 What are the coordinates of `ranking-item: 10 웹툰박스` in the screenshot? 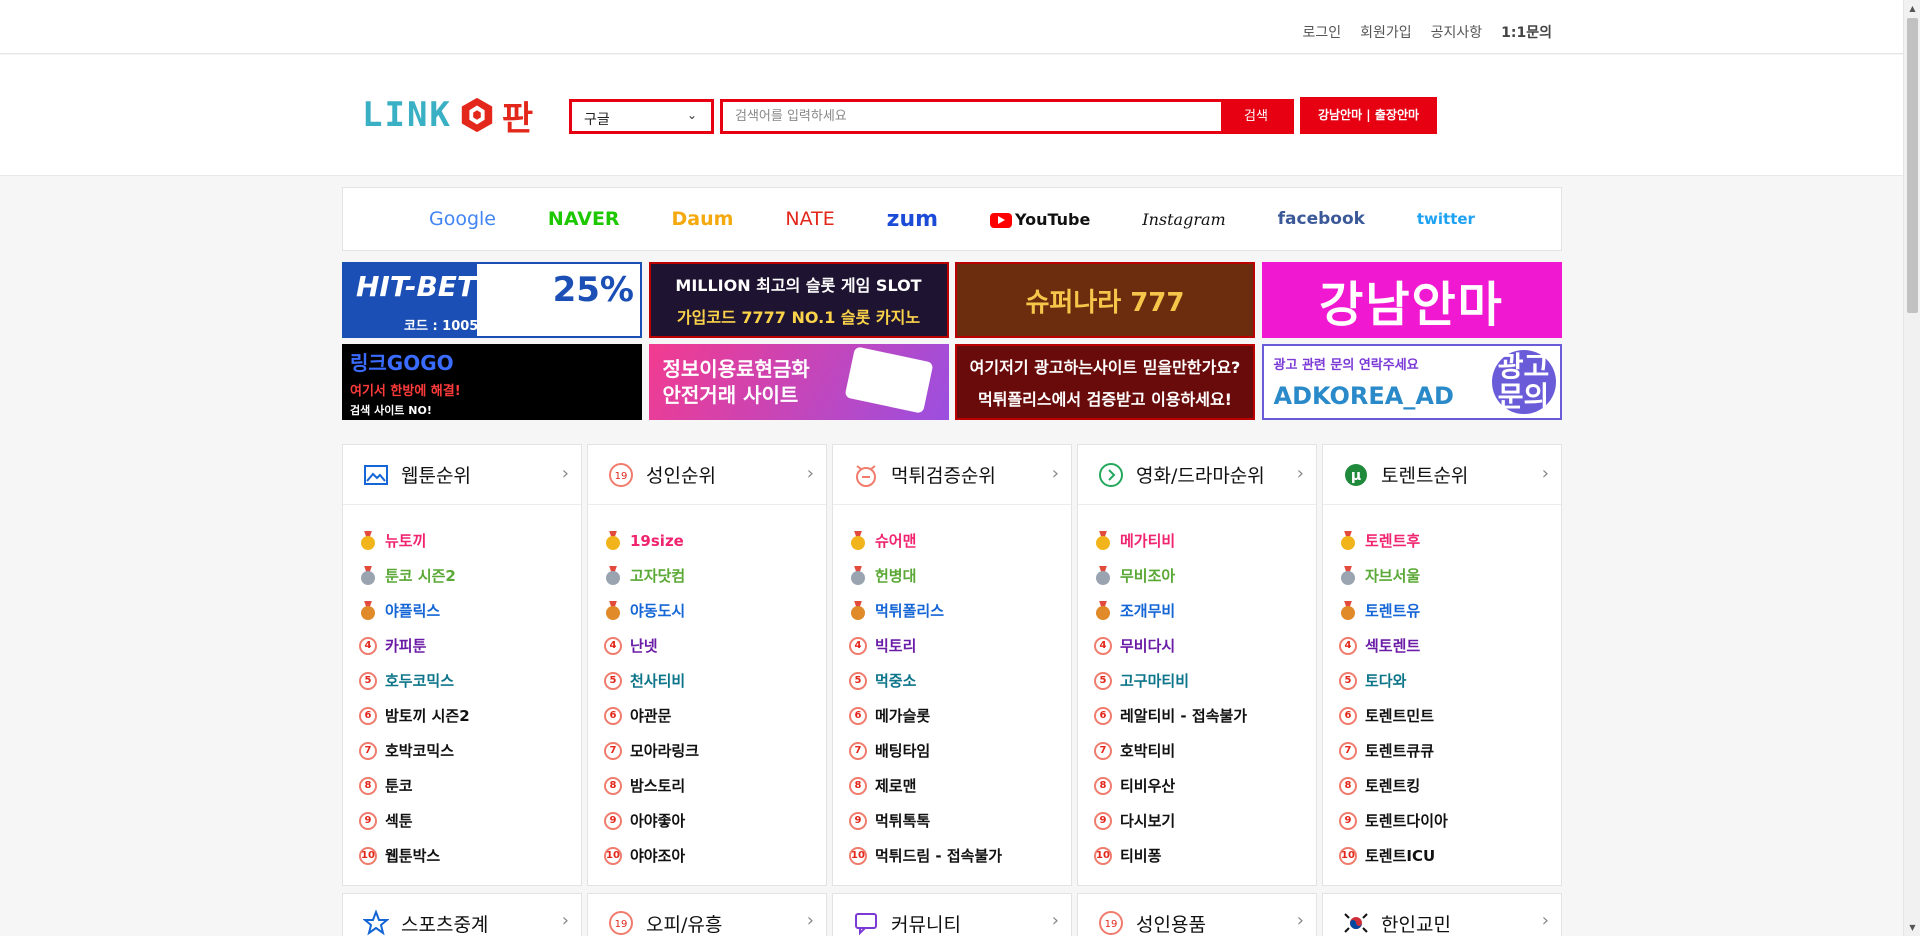 It's located at (470, 855).